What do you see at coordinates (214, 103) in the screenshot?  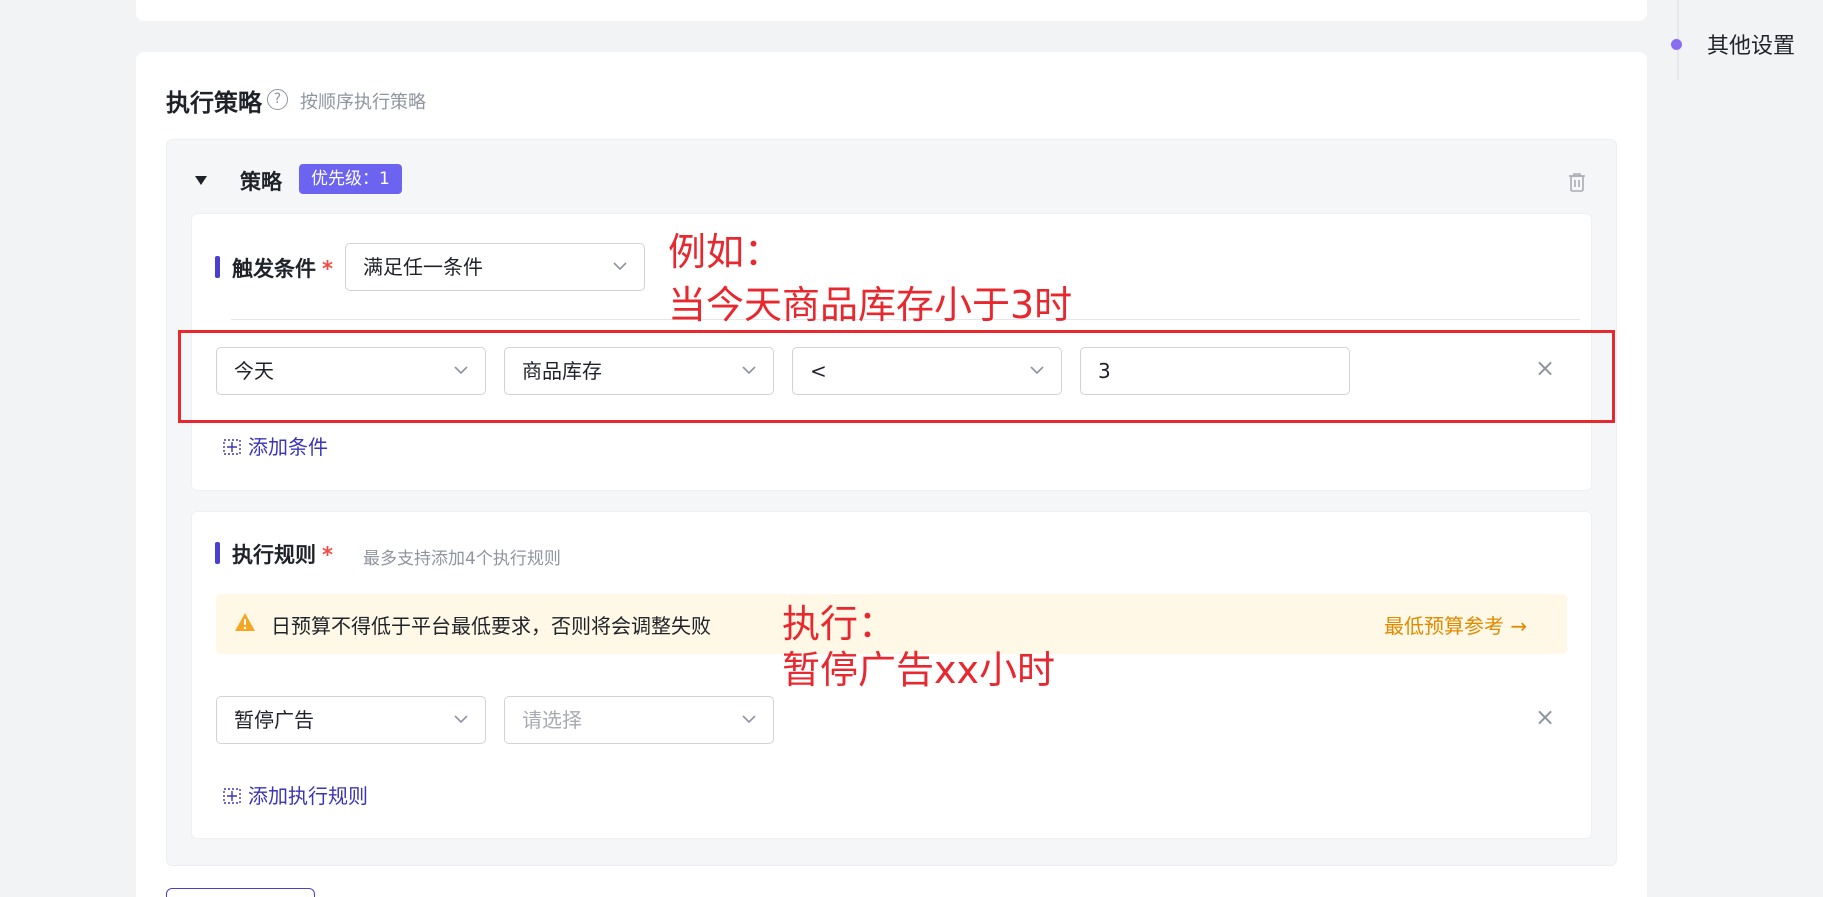 I see `section-title: 执行策略` at bounding box center [214, 103].